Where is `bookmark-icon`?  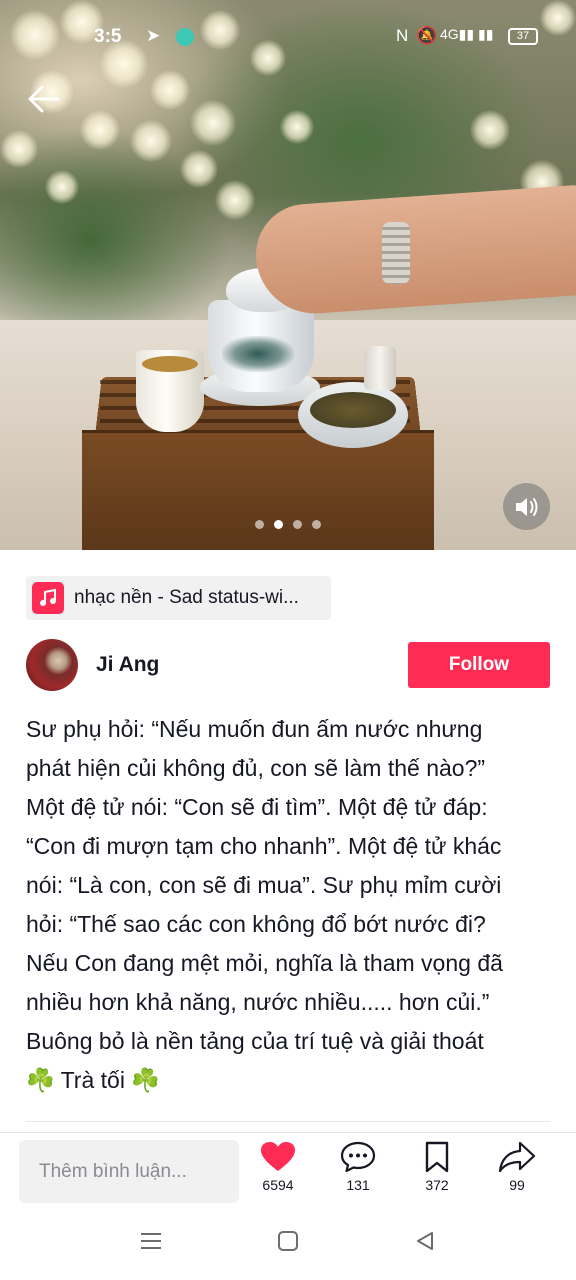
bookmark-icon is located at coordinates (437, 1157).